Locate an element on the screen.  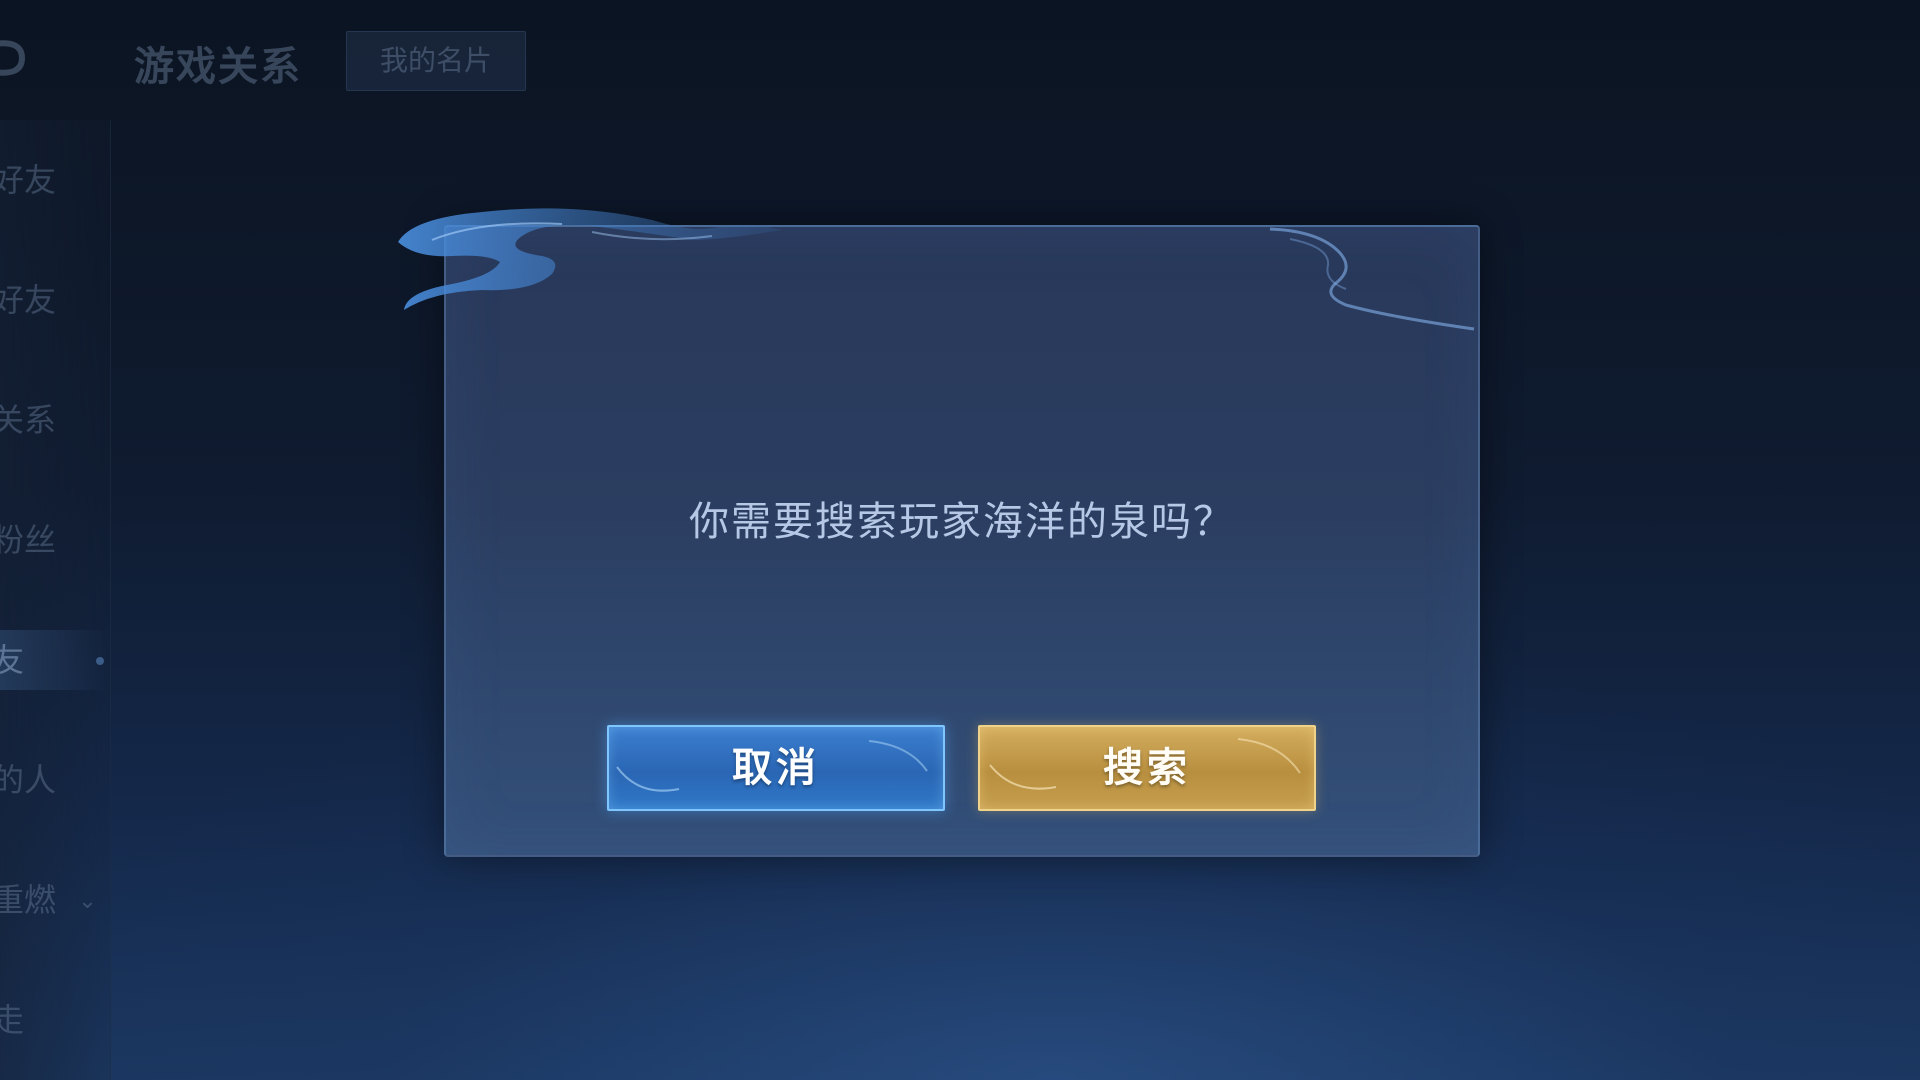
cancel-button-label: 取消 is located at coordinates (776, 768).